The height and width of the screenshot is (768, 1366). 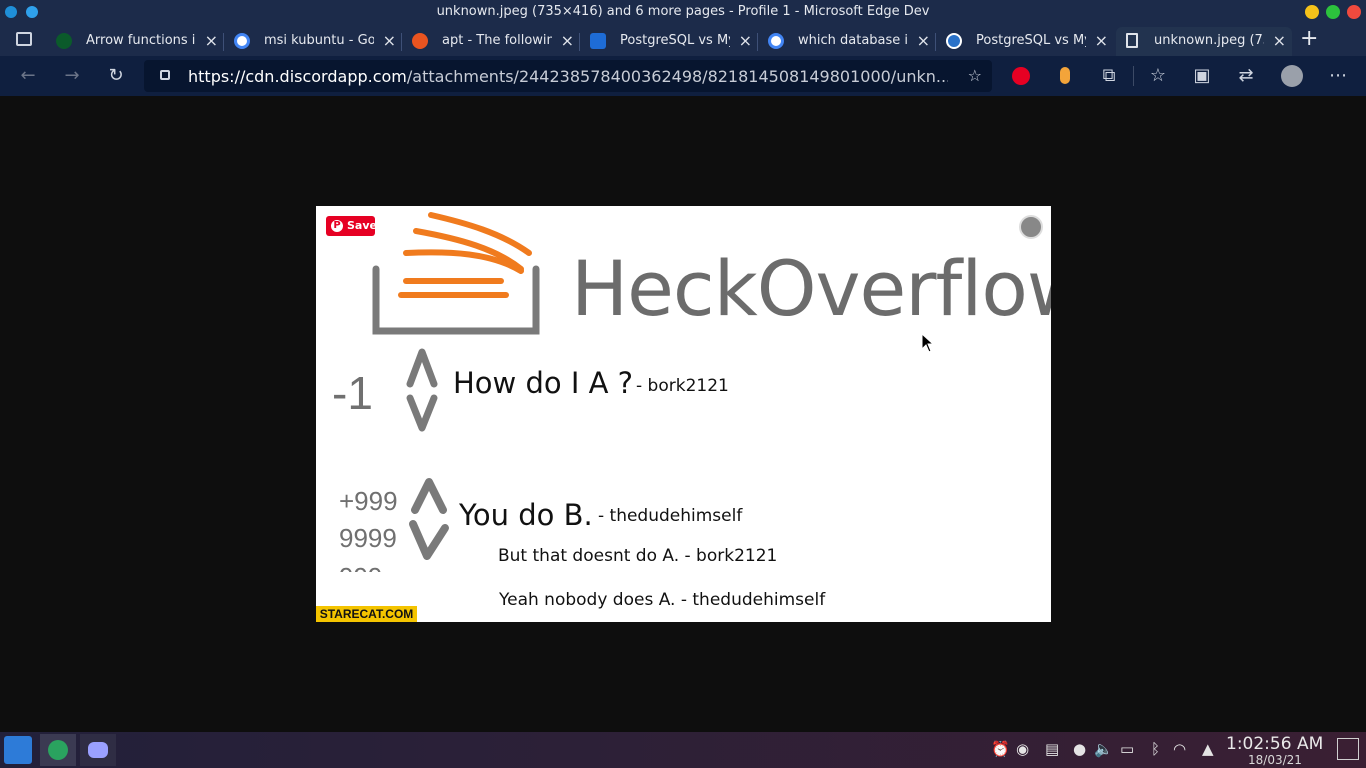 I want to click on stackshare-icon, so click(x=598, y=41).